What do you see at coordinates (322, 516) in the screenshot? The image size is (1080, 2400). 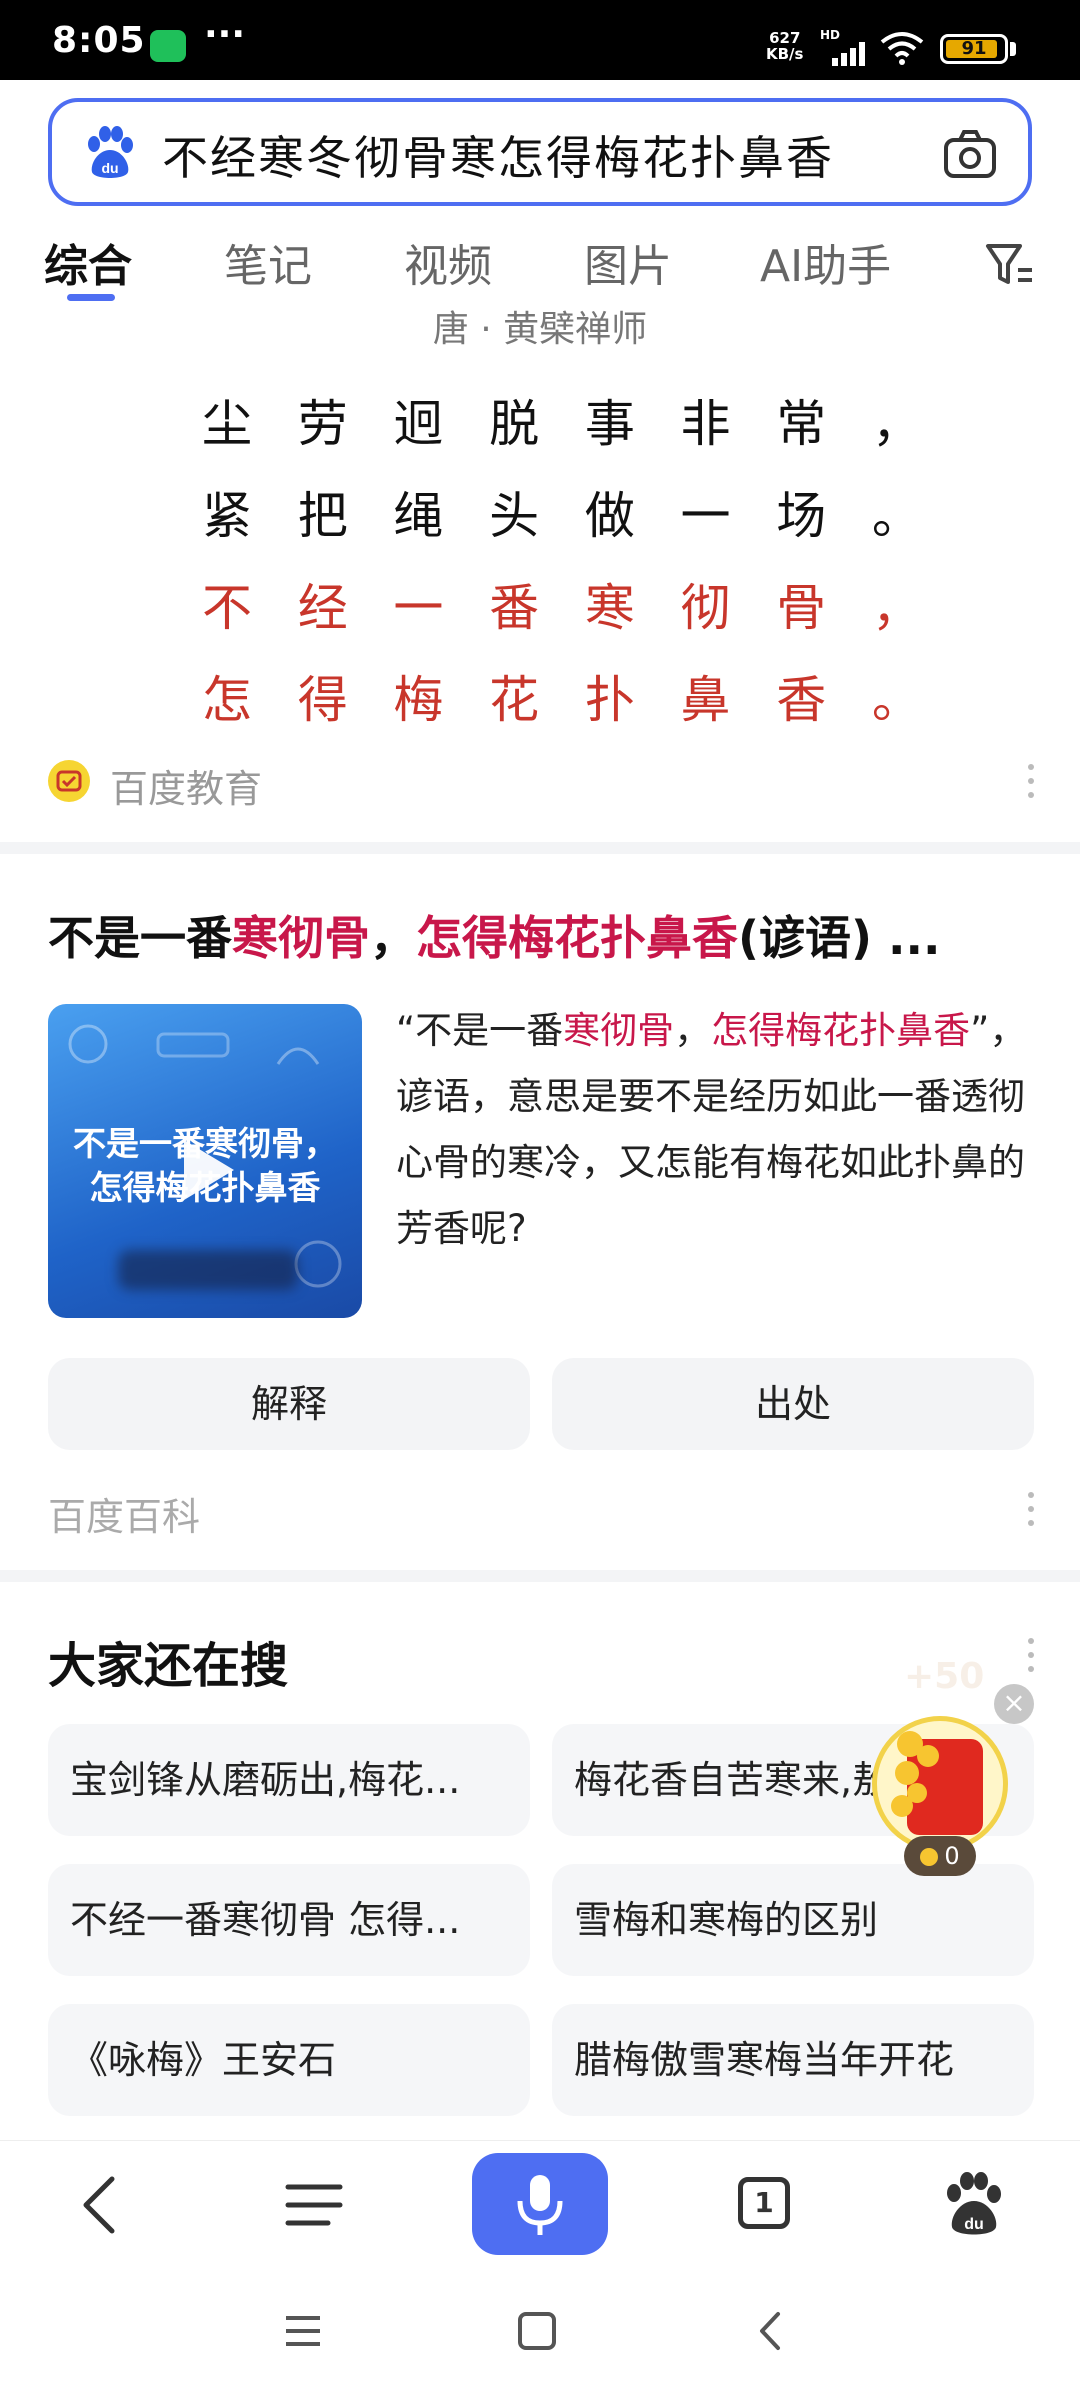 I see `poem-char: 把` at bounding box center [322, 516].